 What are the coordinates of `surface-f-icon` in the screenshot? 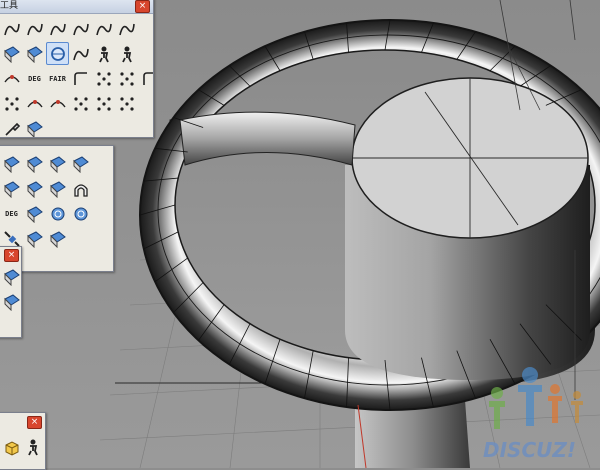 It's located at (34, 189).